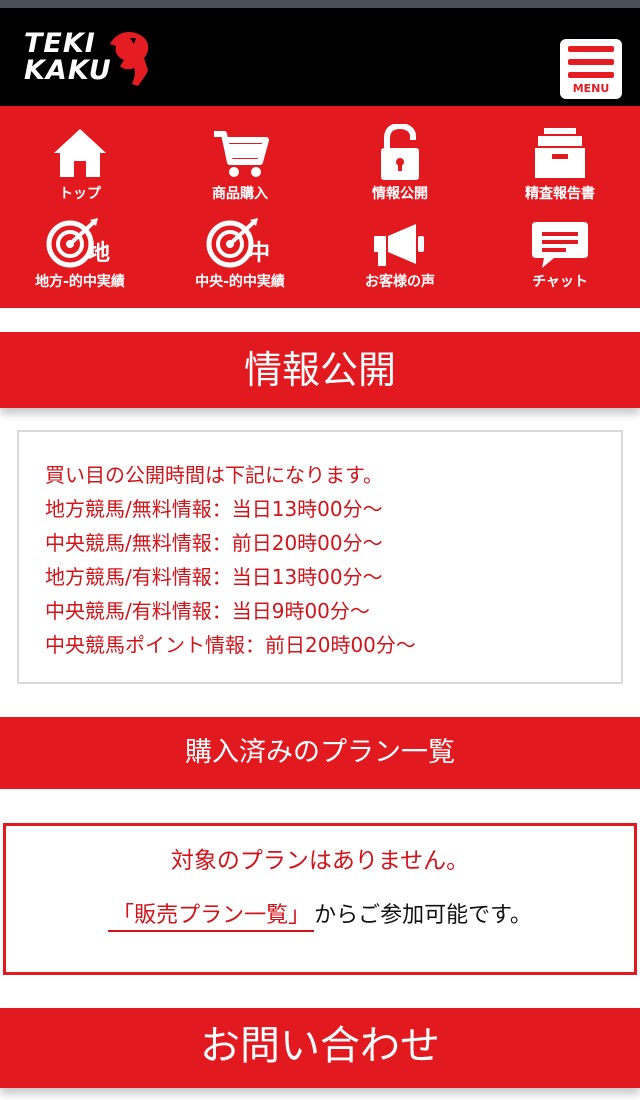 Image resolution: width=640 pixels, height=1100 pixels. Describe the element at coordinates (320, 4) in the screenshot. I see `top-strip` at that location.